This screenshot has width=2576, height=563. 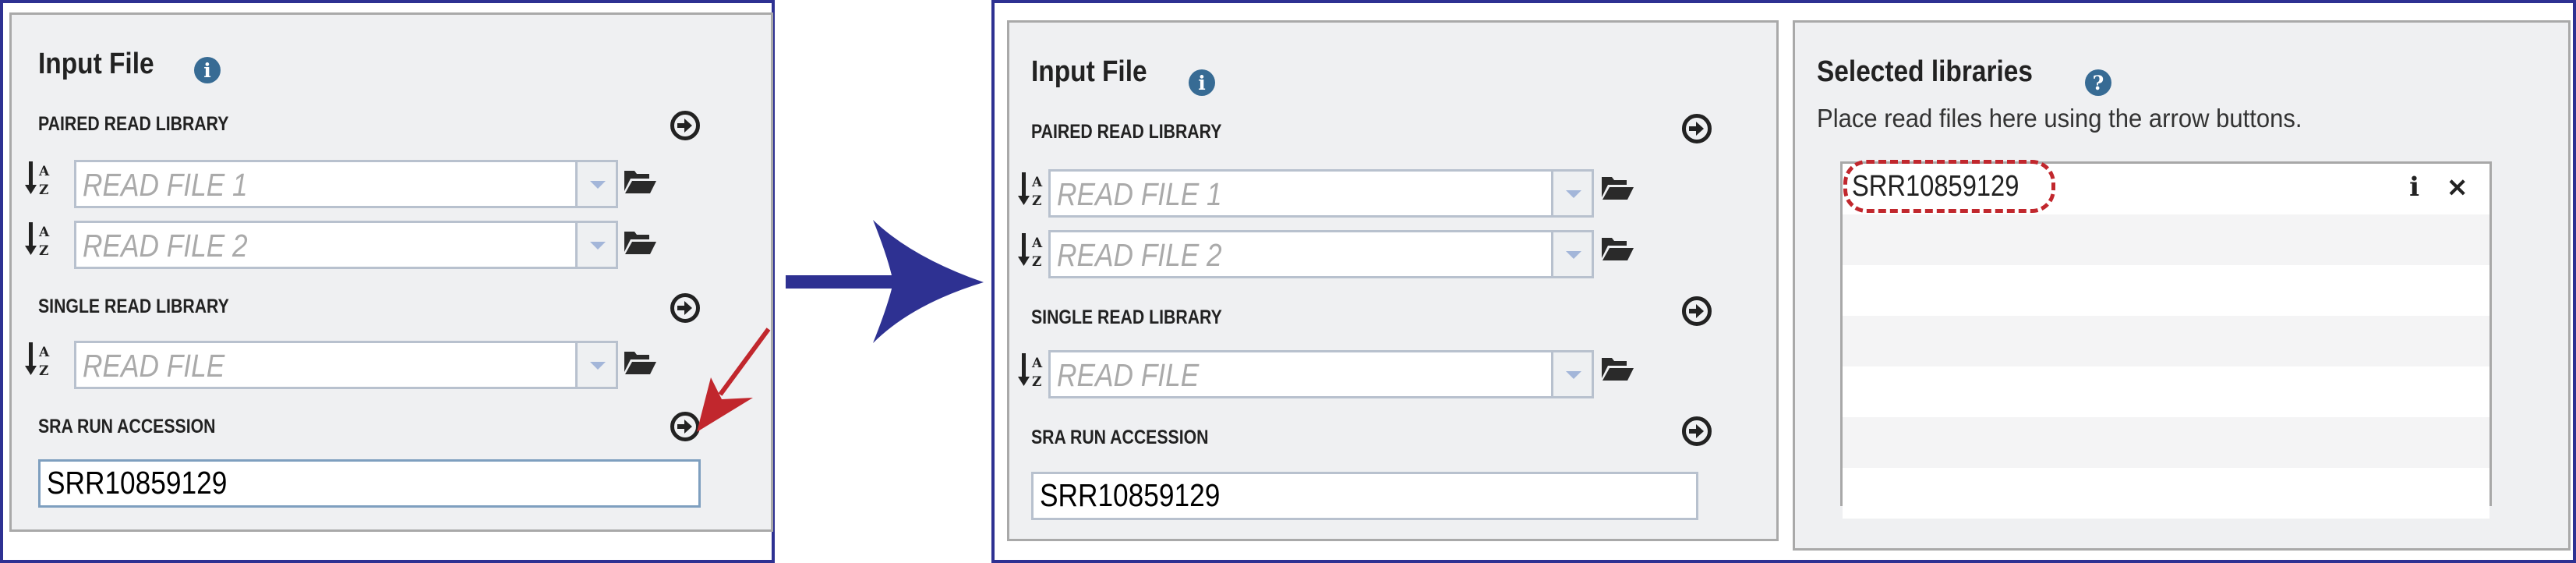 I want to click on annotation-arrow-icon, so click(x=734, y=380).